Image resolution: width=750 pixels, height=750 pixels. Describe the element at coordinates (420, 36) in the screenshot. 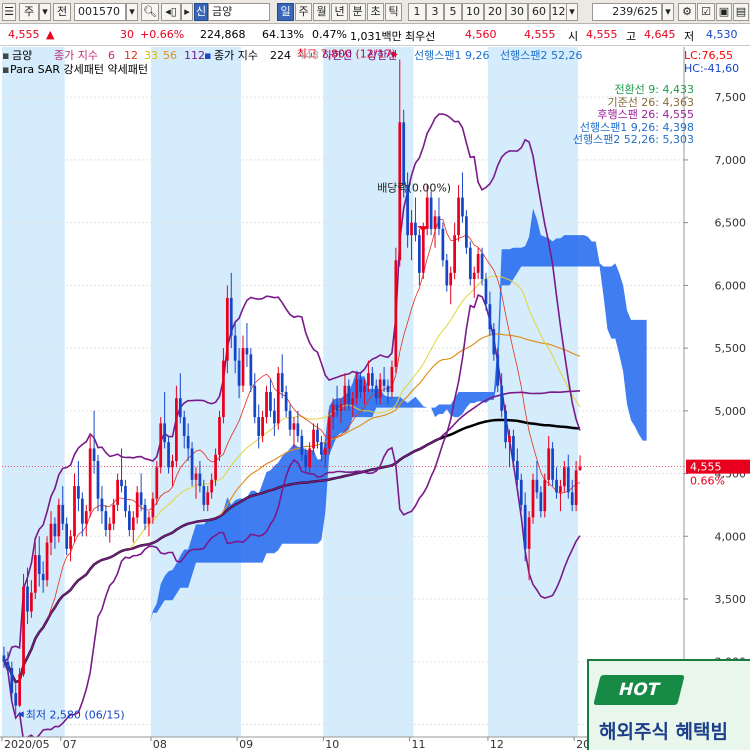

I see `best-label: 최우선` at that location.